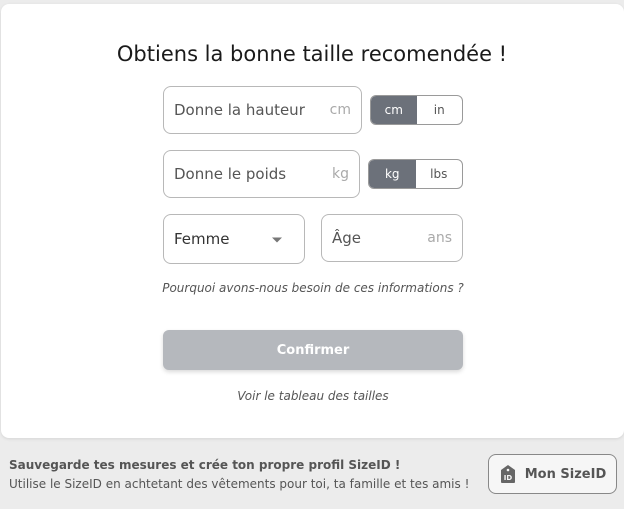  What do you see at coordinates (392, 174) in the screenshot?
I see `unit-option-kg: kg` at bounding box center [392, 174].